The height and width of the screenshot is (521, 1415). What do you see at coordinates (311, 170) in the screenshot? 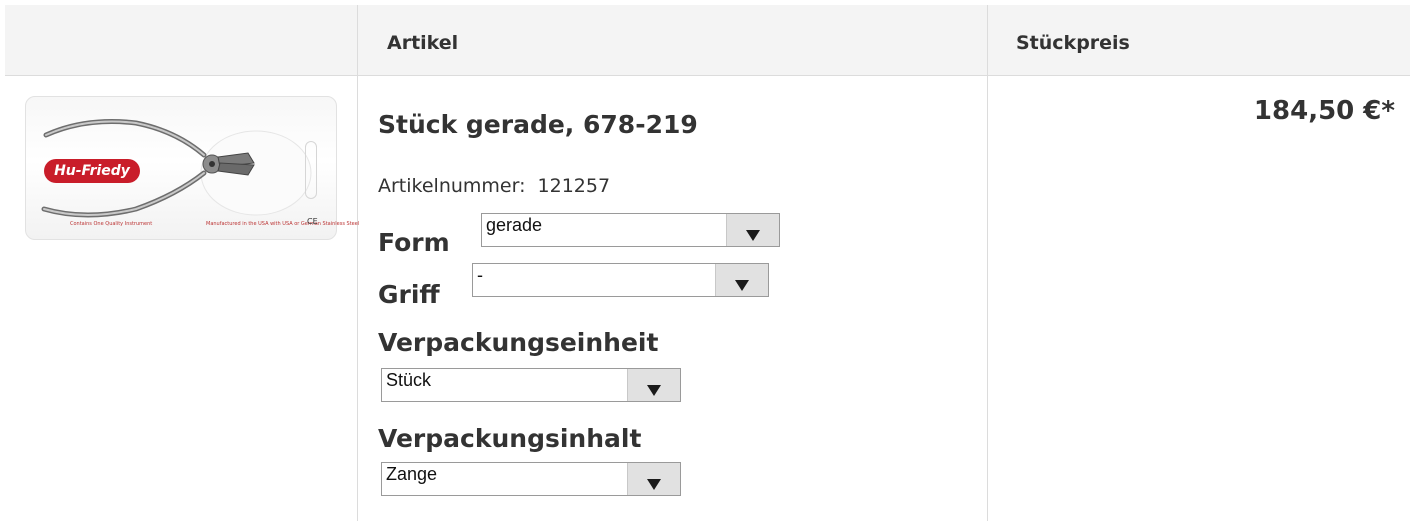
I see `hang-slot` at bounding box center [311, 170].